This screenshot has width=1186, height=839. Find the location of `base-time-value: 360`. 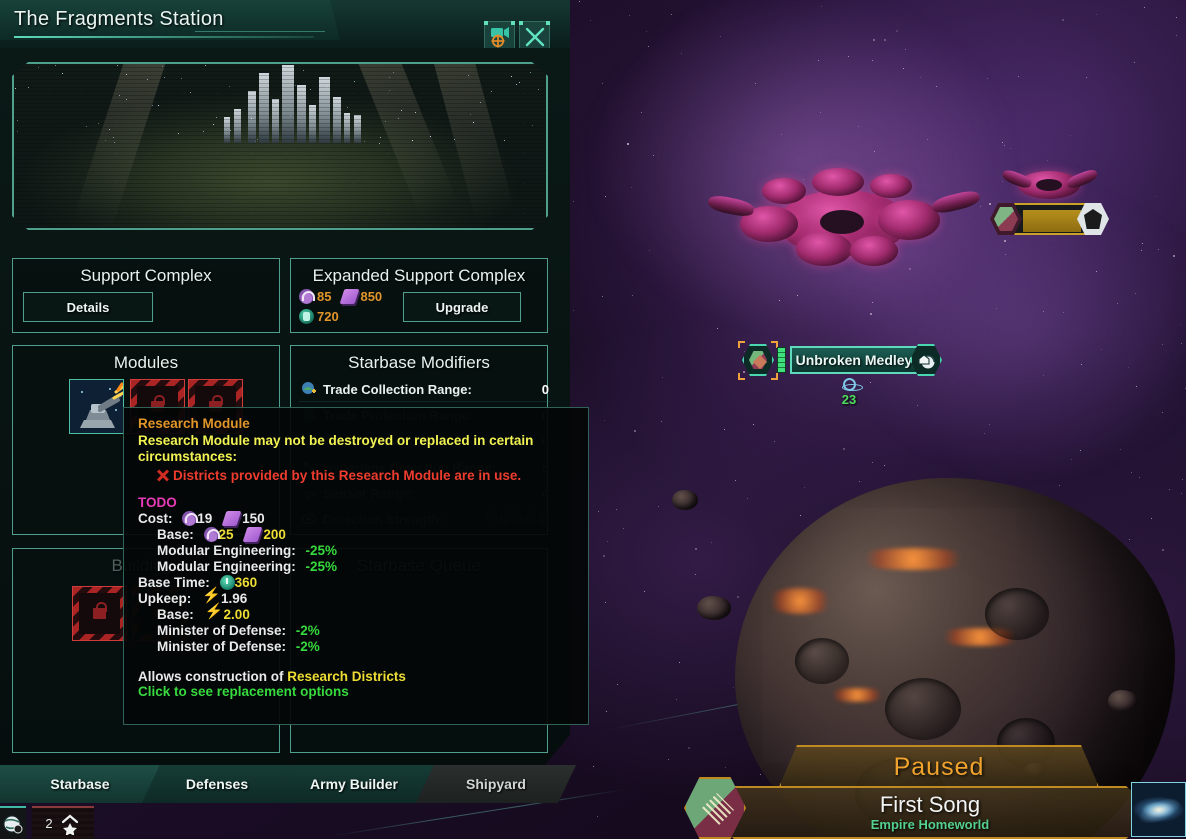

base-time-value: 360 is located at coordinates (246, 582).